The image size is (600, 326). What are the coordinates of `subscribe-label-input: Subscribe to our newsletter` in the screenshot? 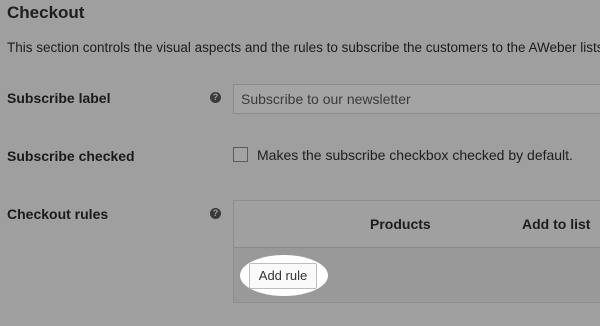 It's located at (416, 99).